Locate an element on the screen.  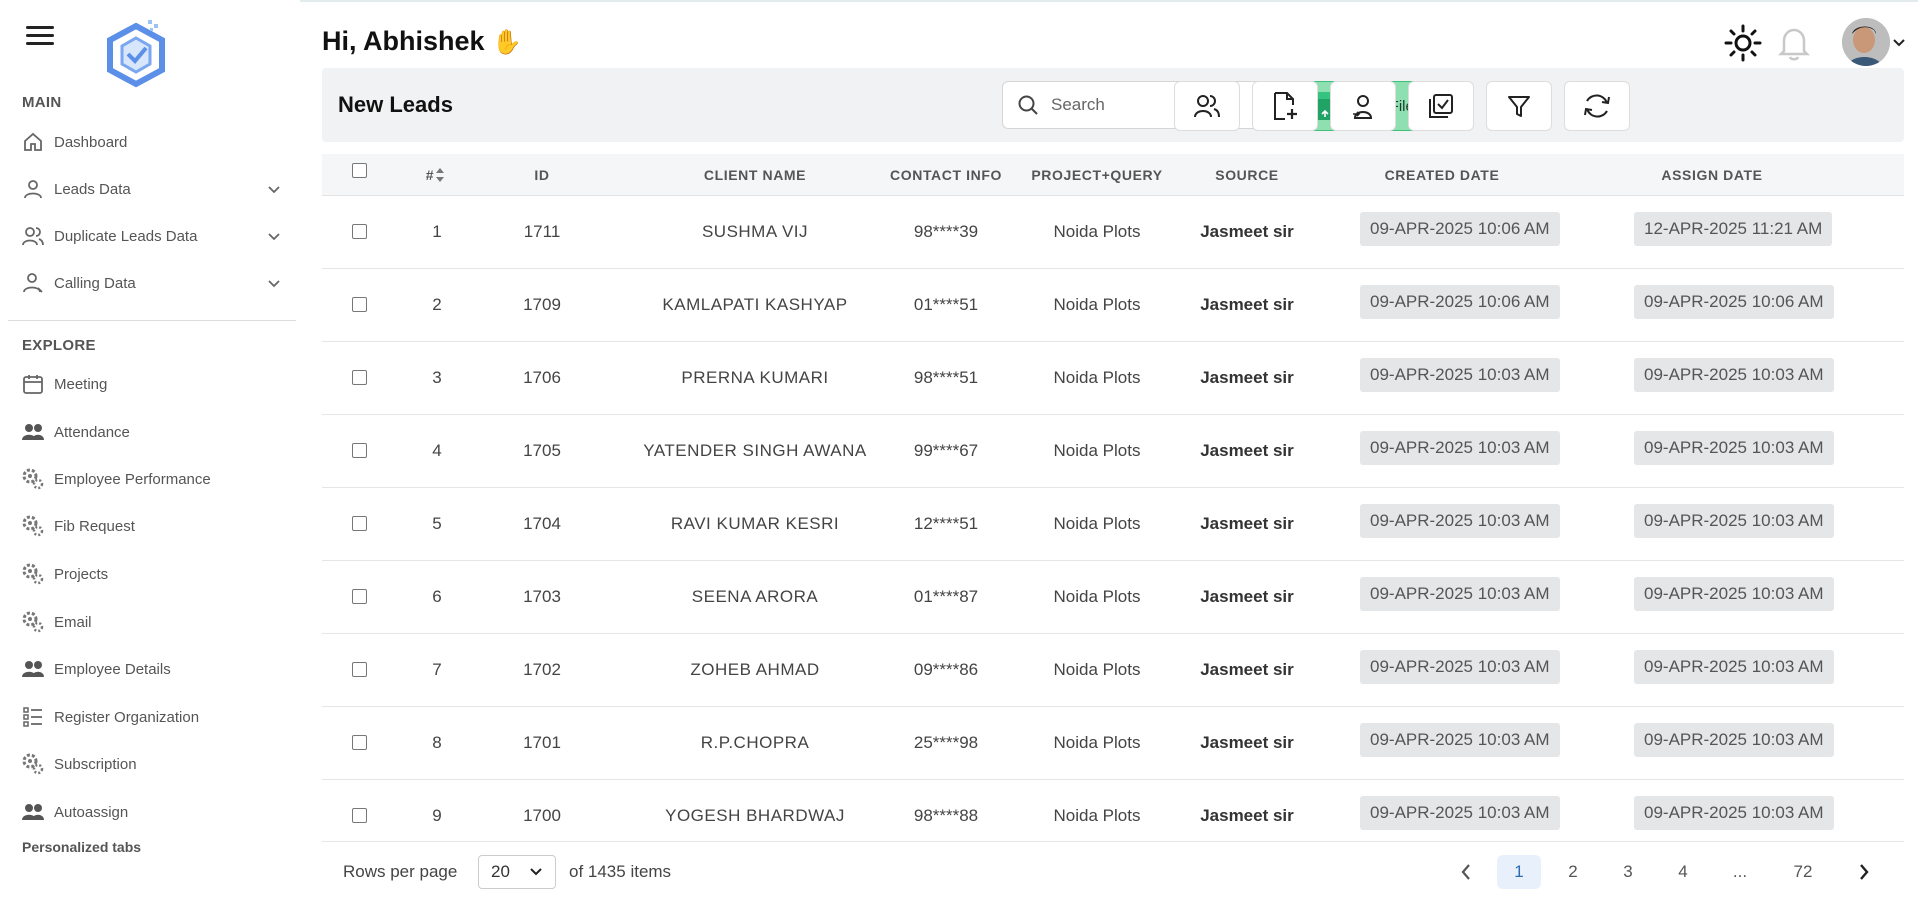
cell-contact-info: 25****98 is located at coordinates (946, 742).